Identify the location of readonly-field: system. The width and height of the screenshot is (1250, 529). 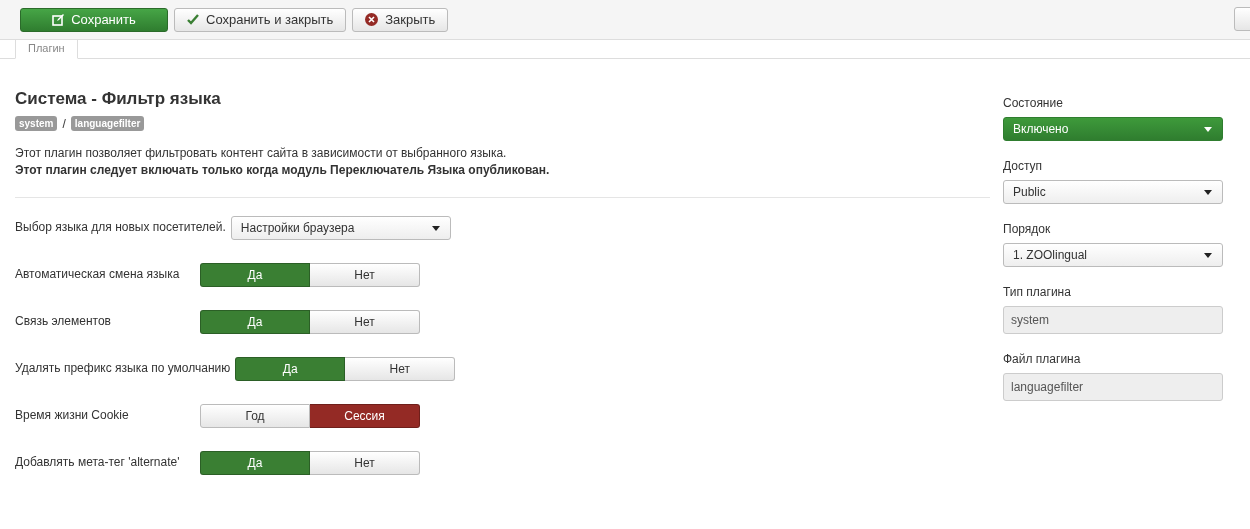
(1113, 320).